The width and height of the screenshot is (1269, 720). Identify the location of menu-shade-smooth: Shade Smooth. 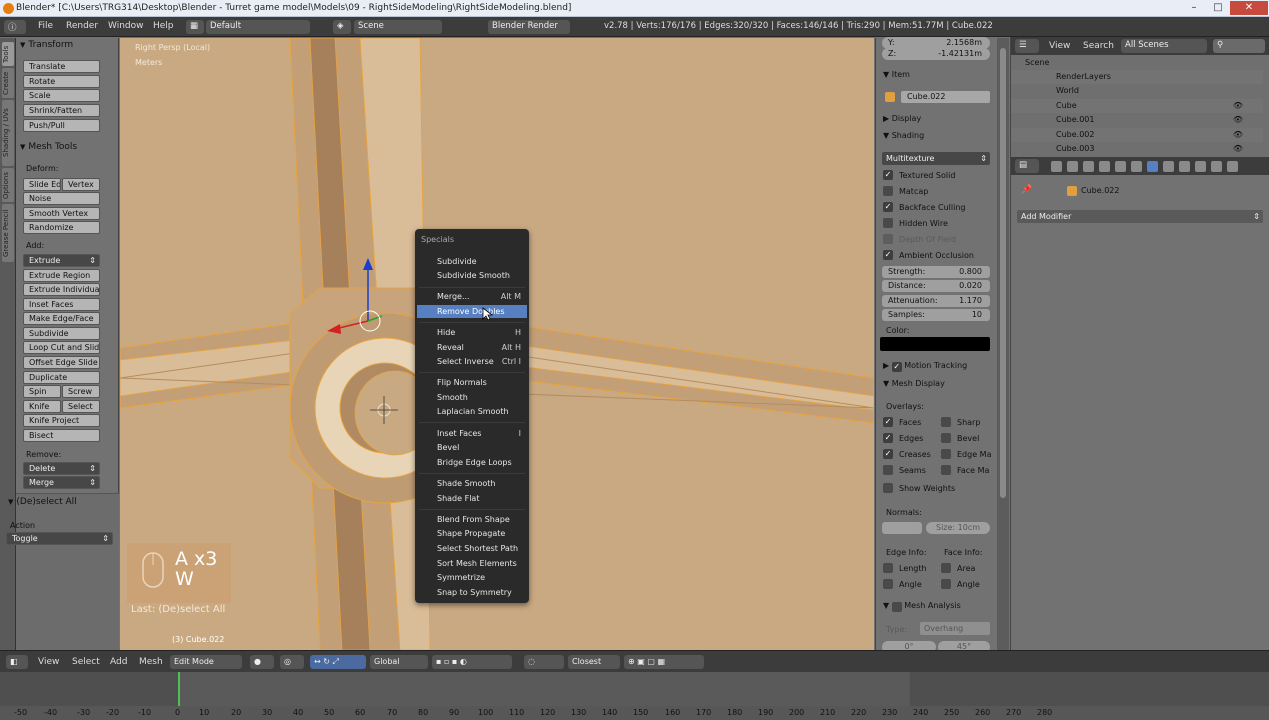
(472, 483).